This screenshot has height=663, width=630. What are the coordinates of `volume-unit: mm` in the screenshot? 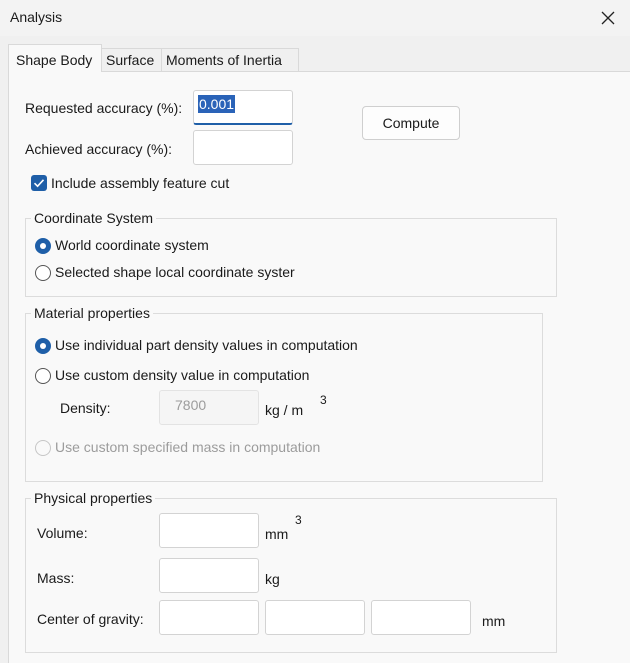 It's located at (277, 534).